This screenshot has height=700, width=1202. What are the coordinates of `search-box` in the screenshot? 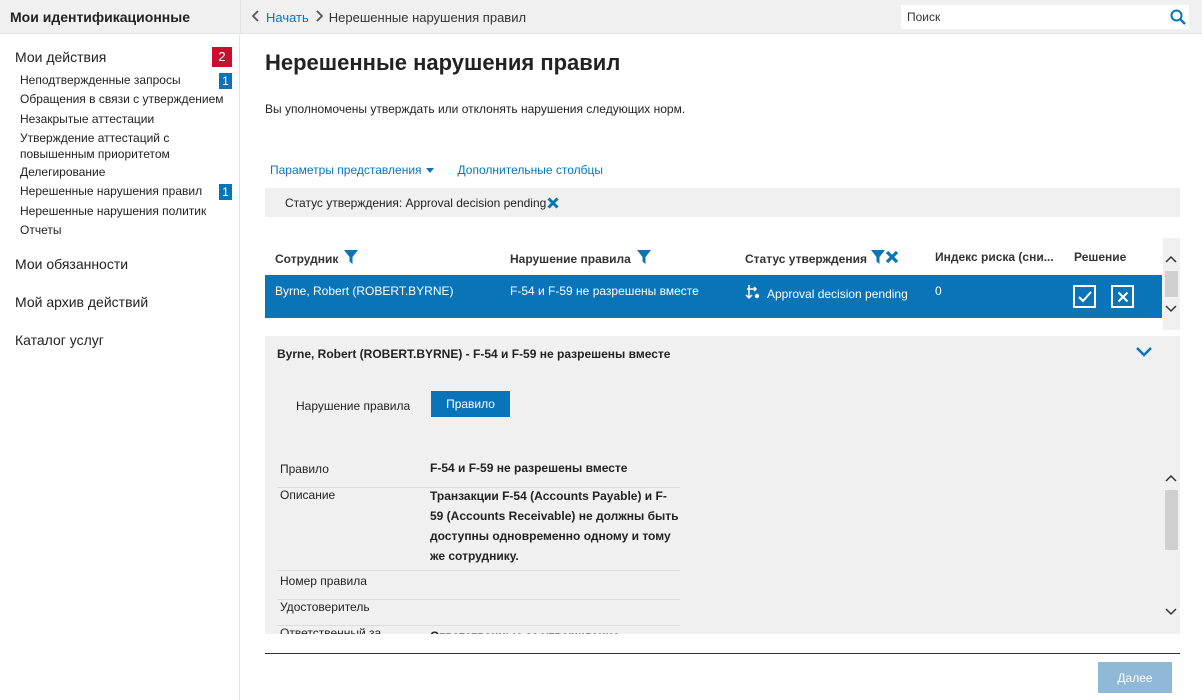 It's located at (1045, 17).